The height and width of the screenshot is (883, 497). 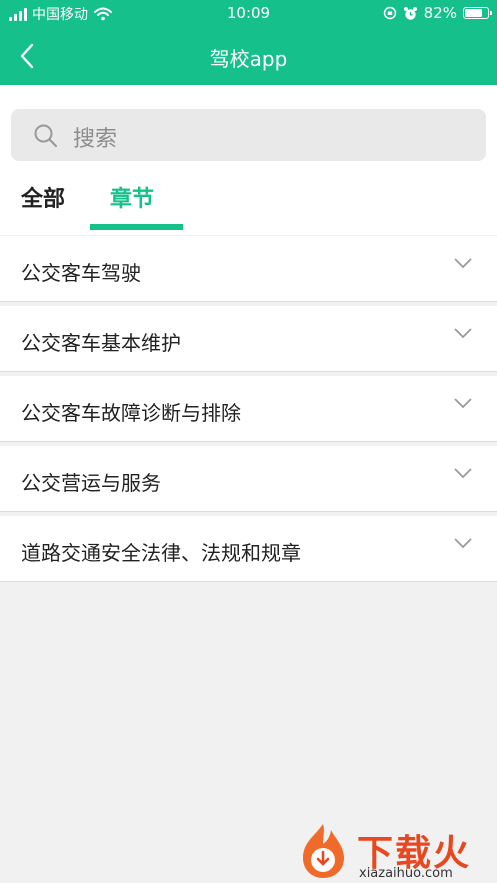 I want to click on rotation-lock-icon, so click(x=389, y=13).